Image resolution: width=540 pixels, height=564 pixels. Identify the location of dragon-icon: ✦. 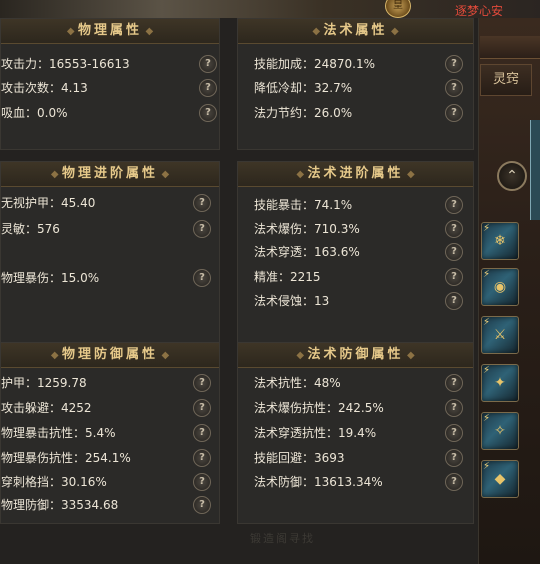
(500, 383).